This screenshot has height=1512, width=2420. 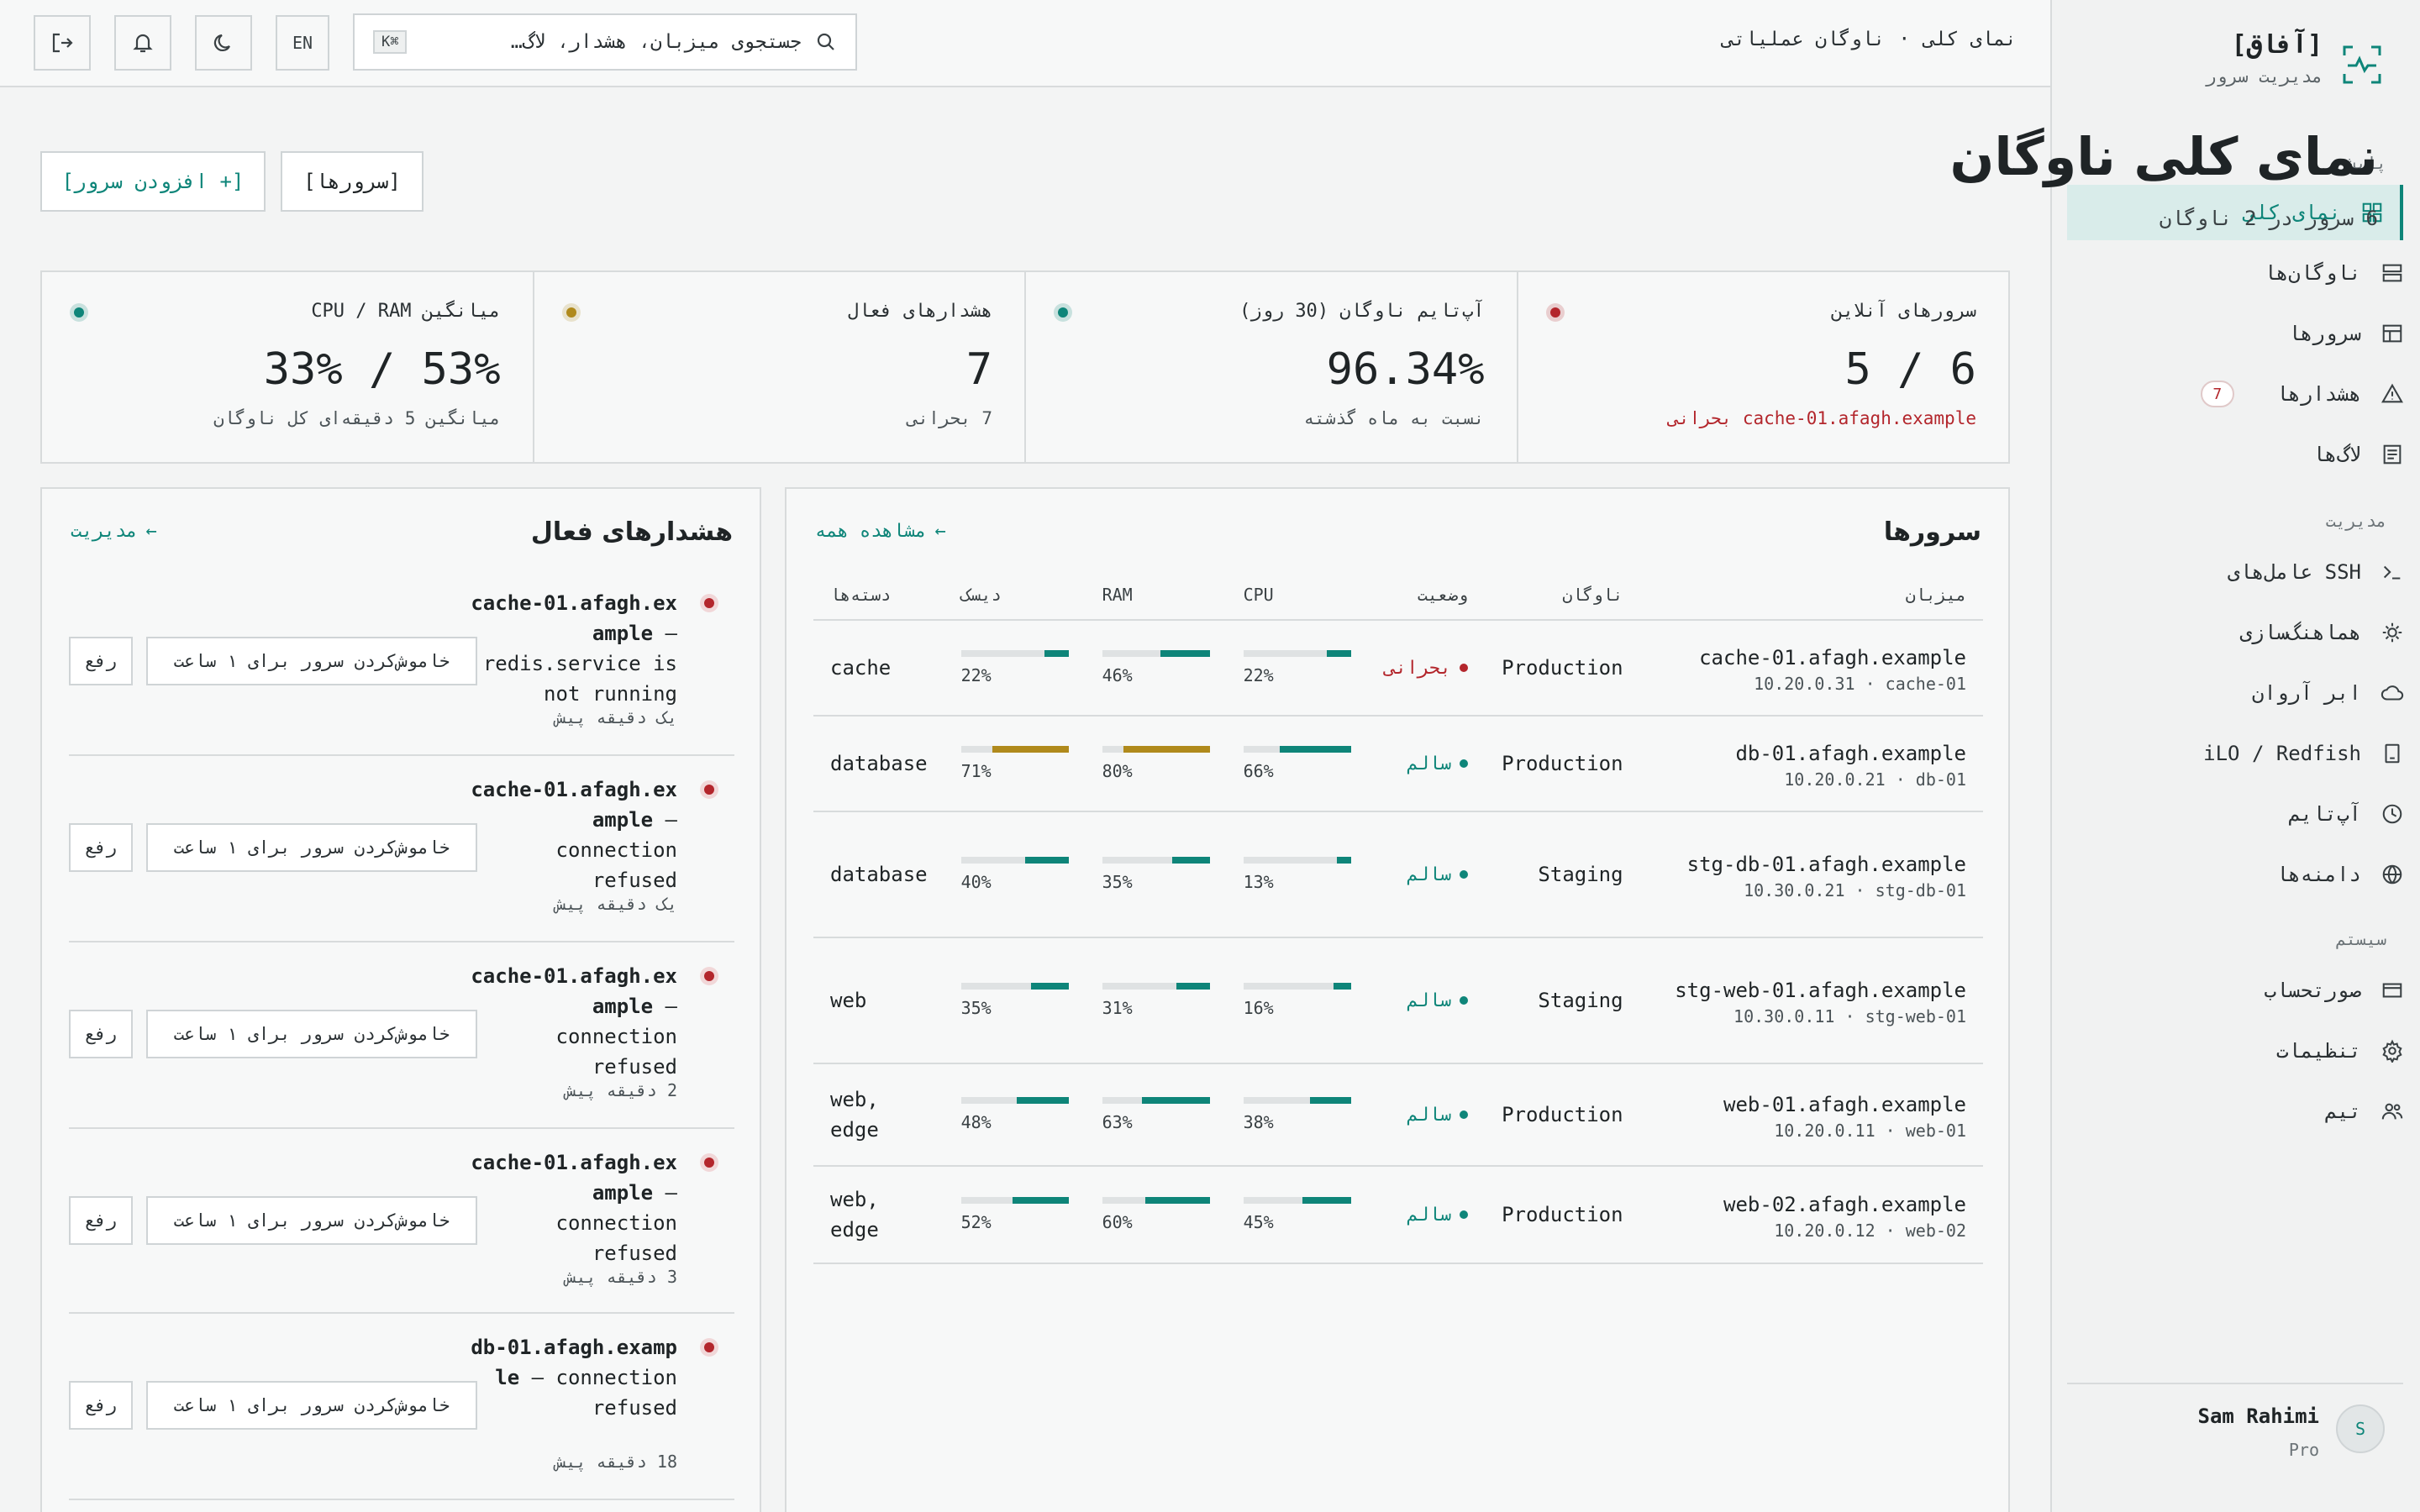 I want to click on status-dot, so click(x=1465, y=1000).